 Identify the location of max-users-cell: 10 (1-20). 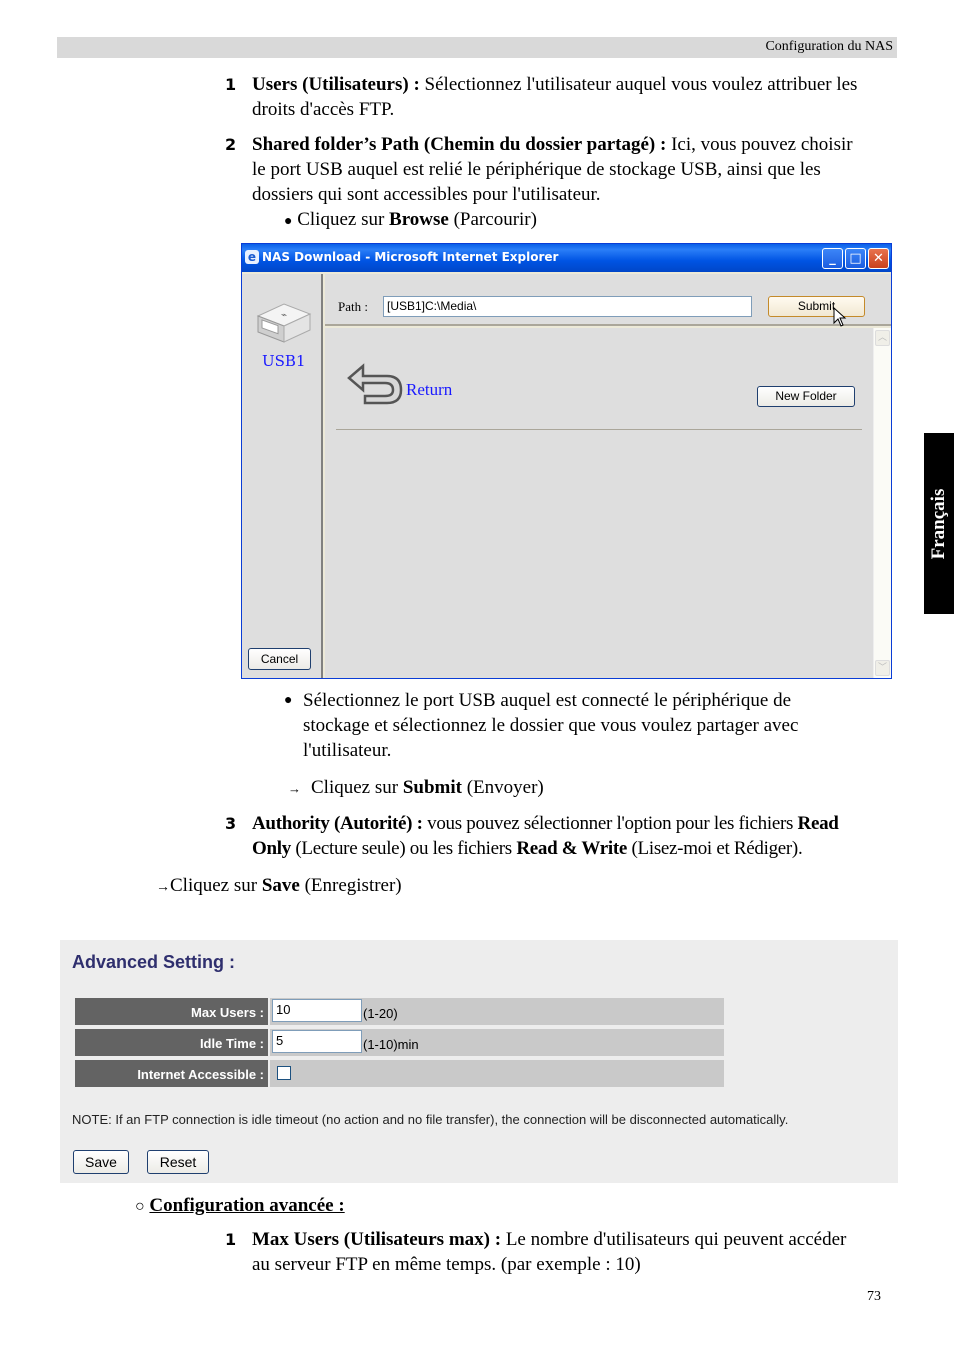
(497, 1011).